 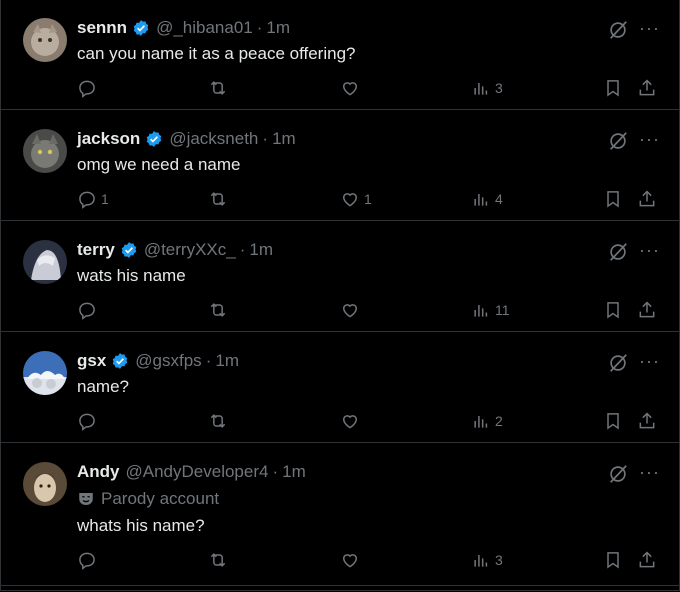 I want to click on handle: @AndyDeveloper4, so click(x=197, y=472).